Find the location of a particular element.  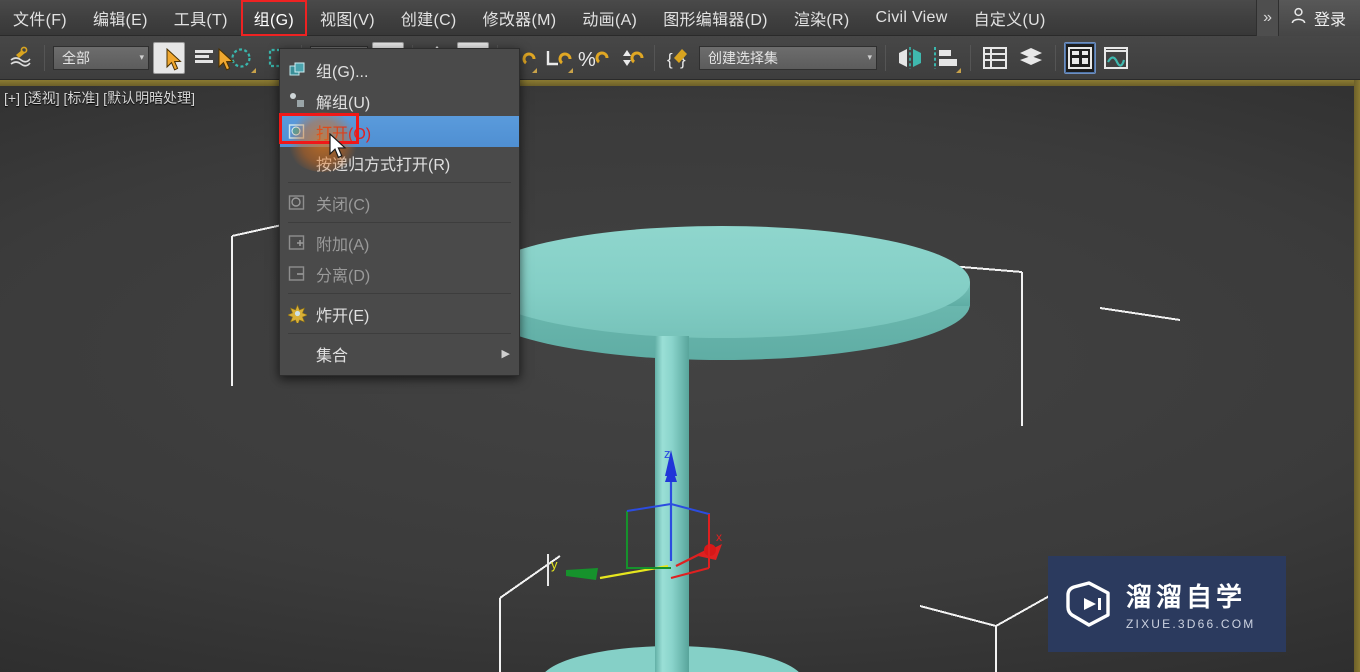

chevron-right-icon: ▶ is located at coordinates (505, 354).